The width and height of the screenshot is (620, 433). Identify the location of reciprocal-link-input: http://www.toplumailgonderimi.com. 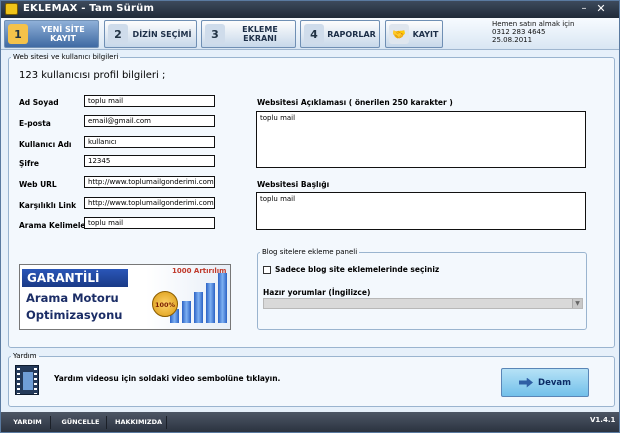
(149, 203).